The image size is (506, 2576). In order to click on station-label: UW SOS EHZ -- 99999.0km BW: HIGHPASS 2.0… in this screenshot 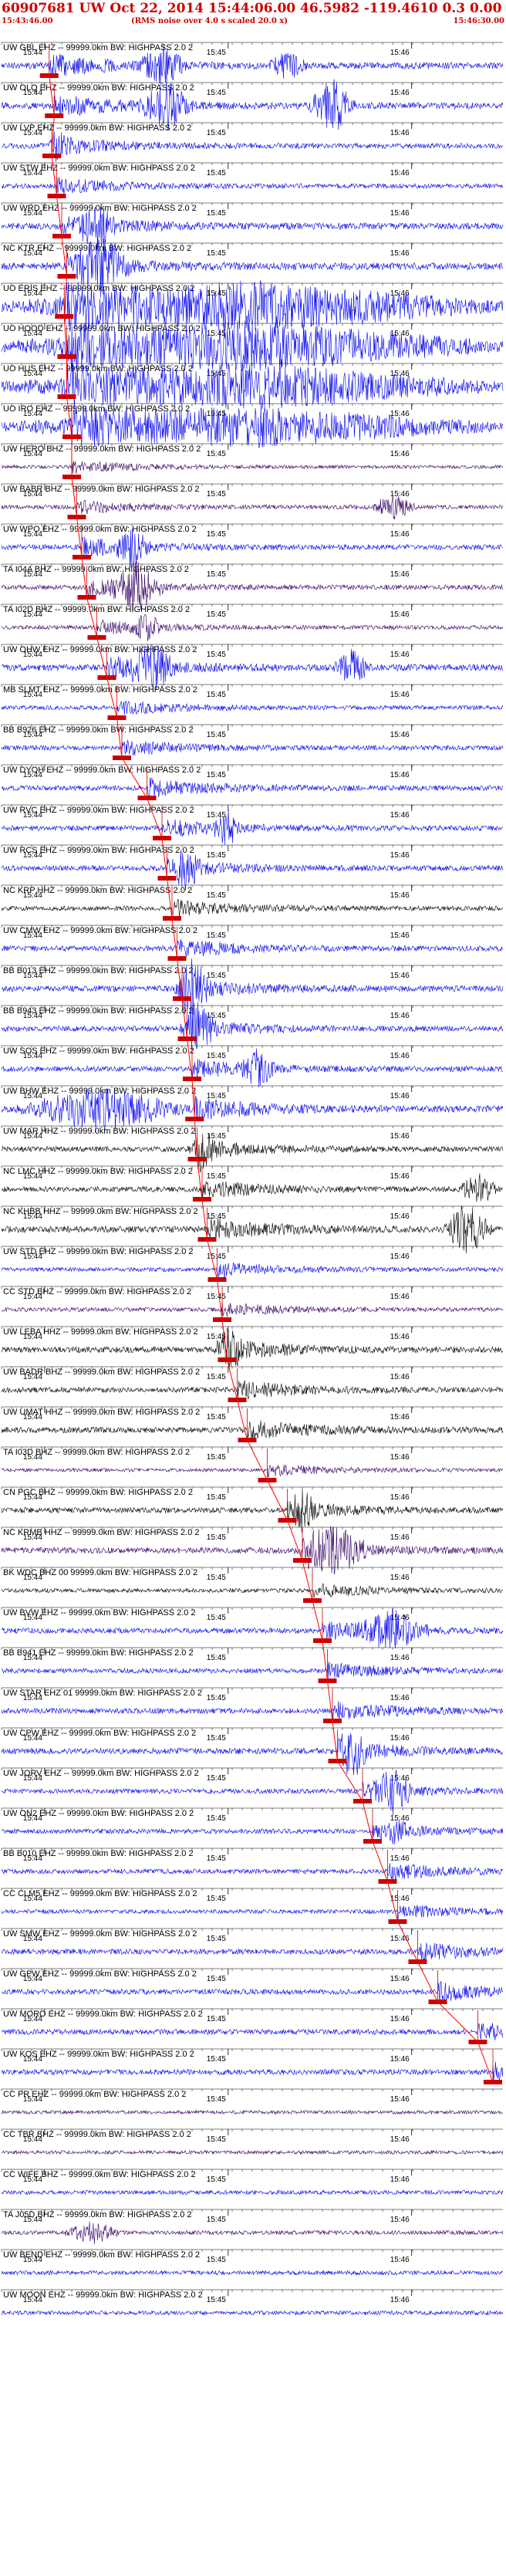, I will do `click(99, 1051)`.